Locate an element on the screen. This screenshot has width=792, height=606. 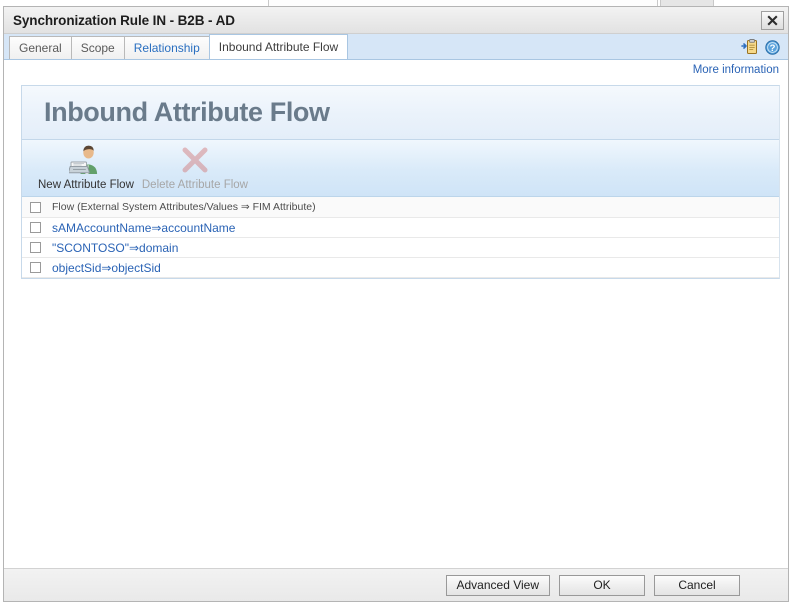
panel-toolbar: New Attribute Flow Delete Attribute Flow is located at coordinates (400, 168).